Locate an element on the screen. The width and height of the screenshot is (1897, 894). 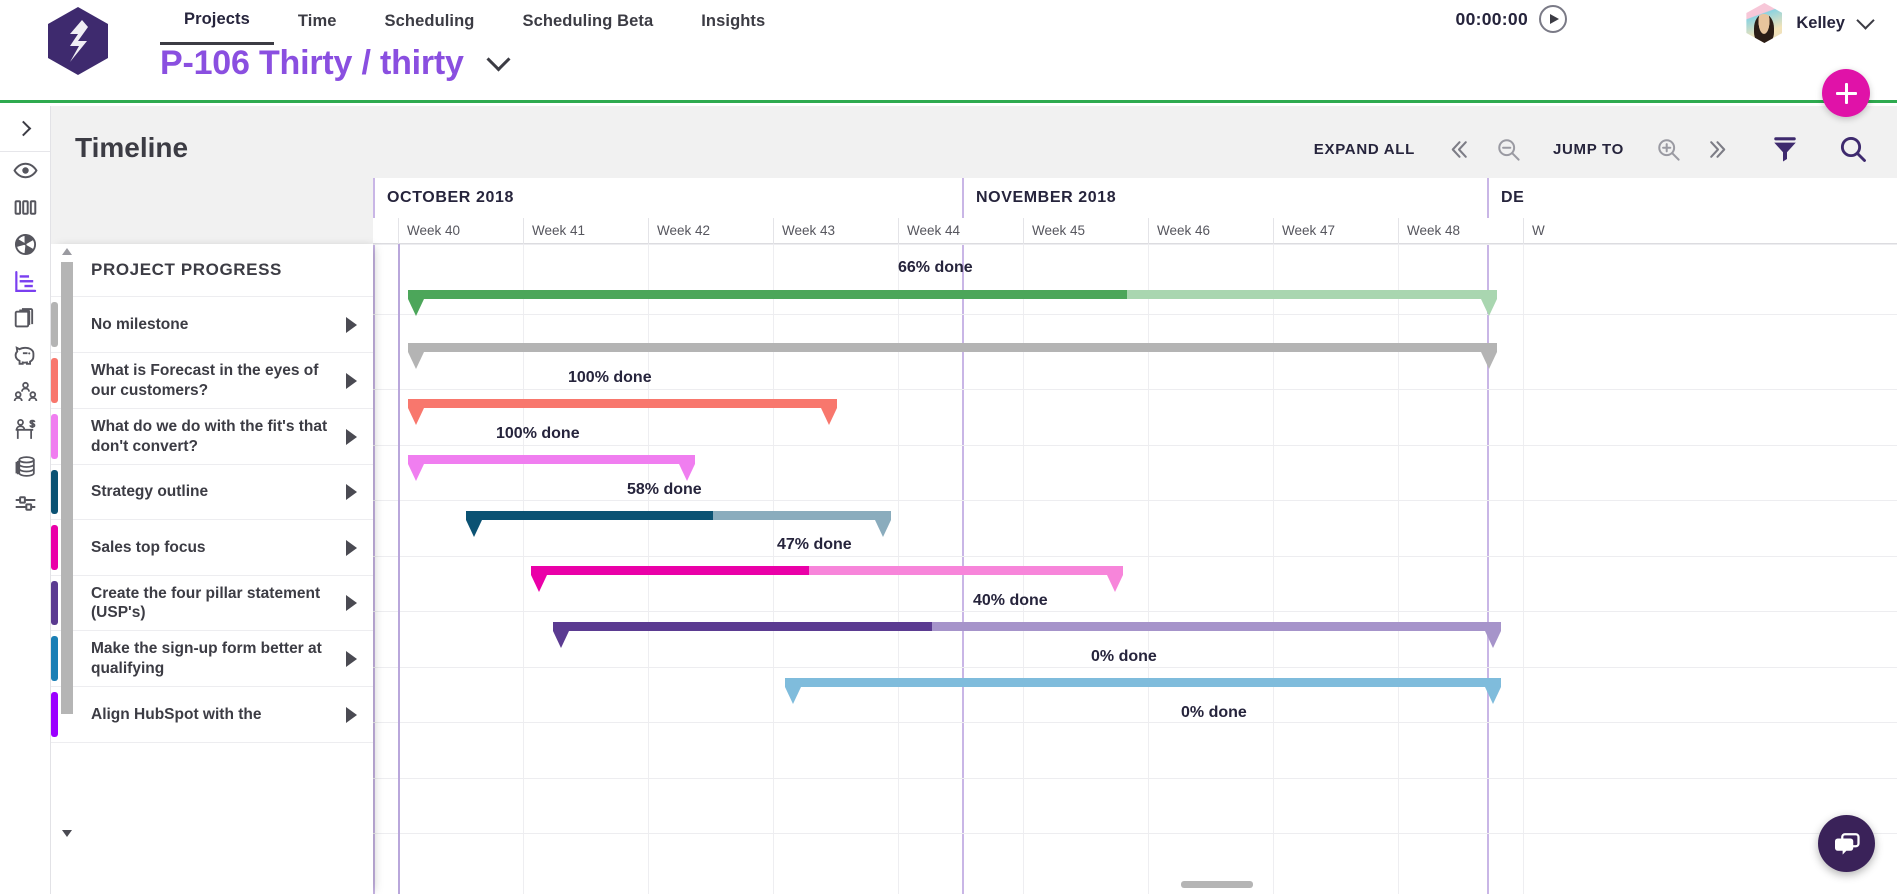
sidebar-item-timeline is located at coordinates (25, 281).